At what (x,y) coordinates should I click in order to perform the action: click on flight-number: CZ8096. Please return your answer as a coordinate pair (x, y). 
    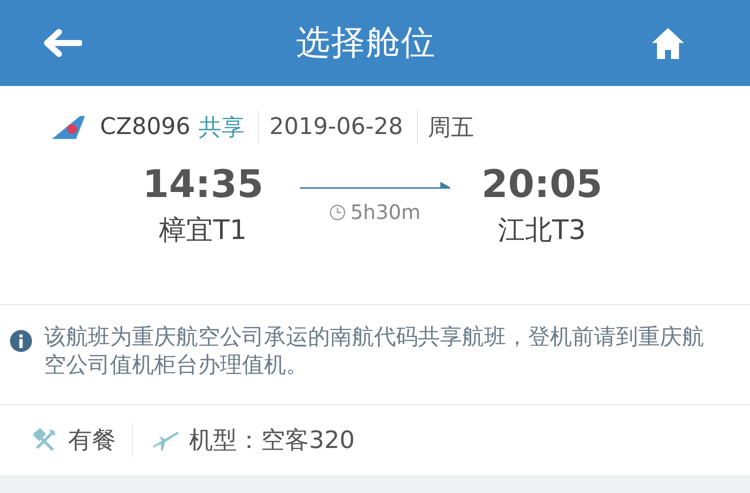
    Looking at the image, I should click on (145, 127).